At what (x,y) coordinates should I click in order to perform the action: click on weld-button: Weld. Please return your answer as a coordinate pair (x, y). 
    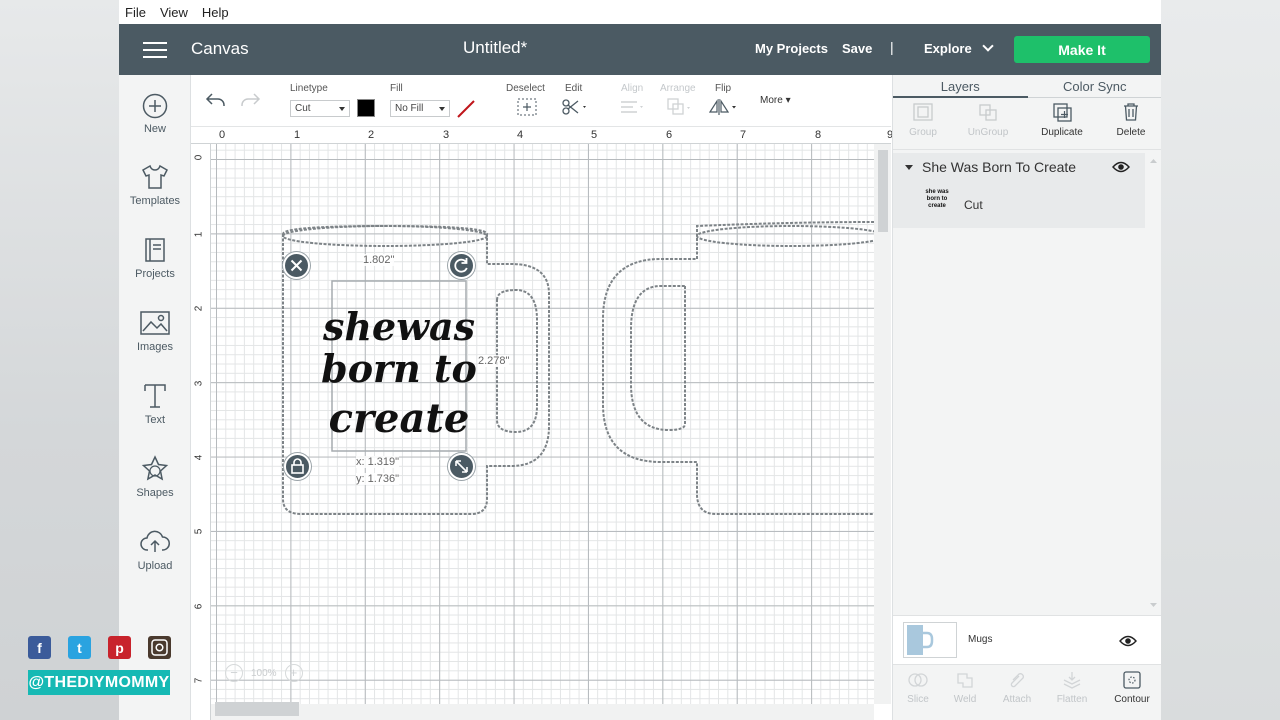
    Looking at the image, I should click on (965, 688).